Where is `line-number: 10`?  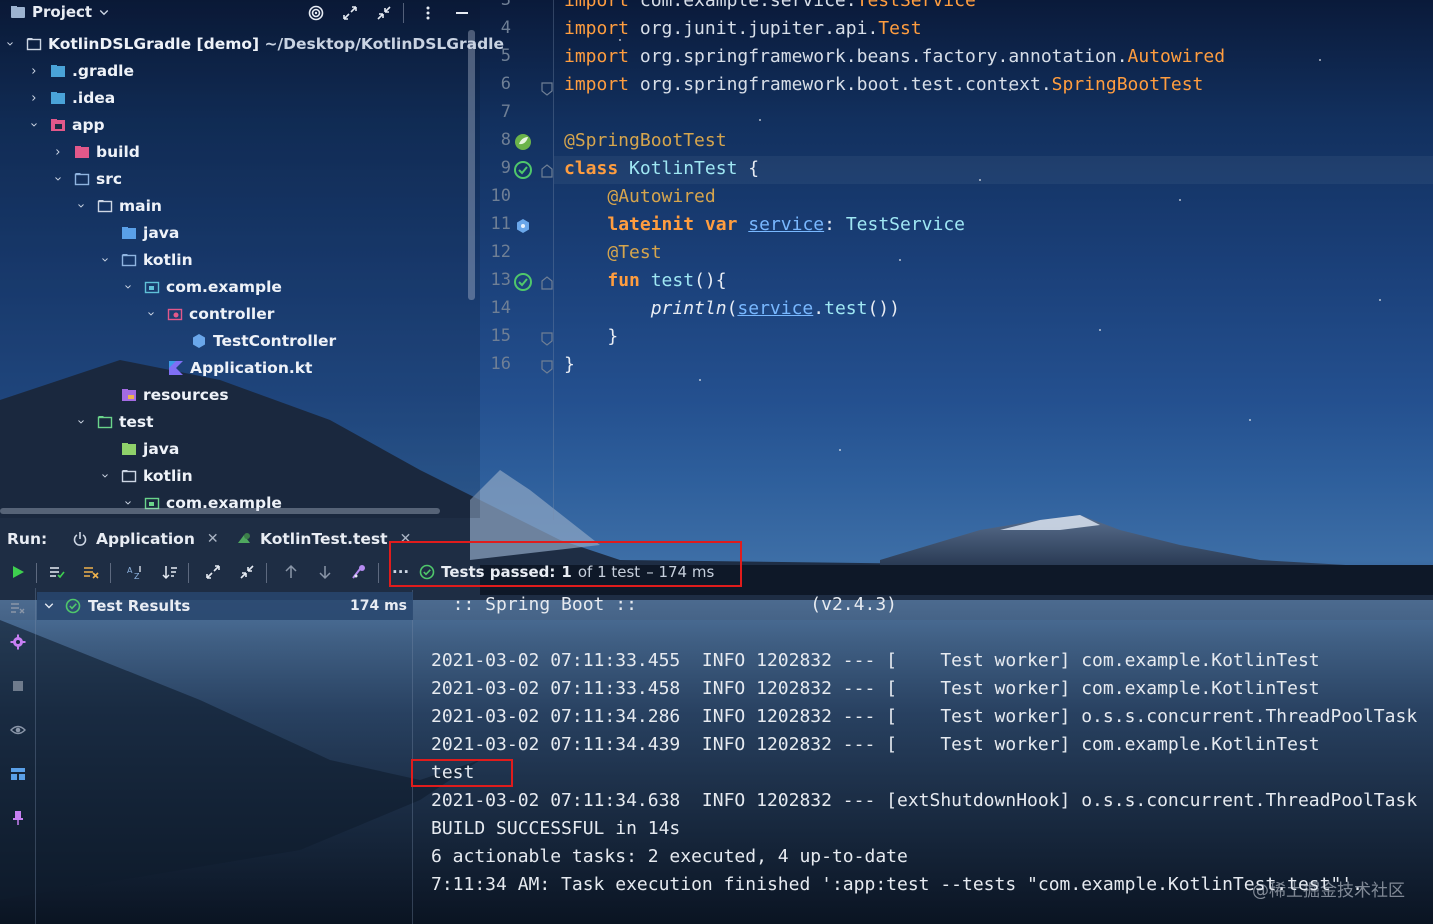
line-number: 10 is located at coordinates (500, 196).